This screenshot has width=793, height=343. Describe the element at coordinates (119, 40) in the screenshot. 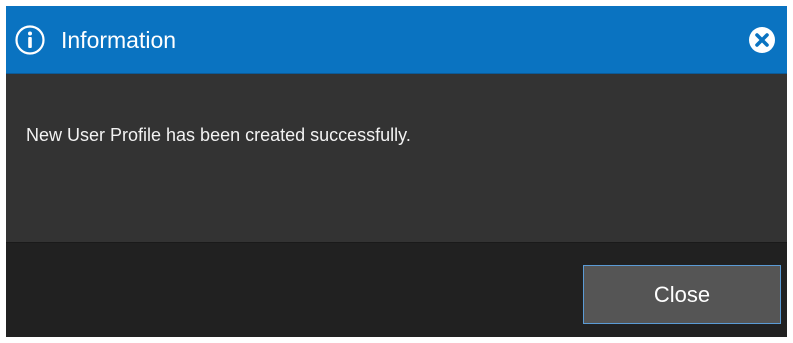

I see `dialog-title: Information` at that location.